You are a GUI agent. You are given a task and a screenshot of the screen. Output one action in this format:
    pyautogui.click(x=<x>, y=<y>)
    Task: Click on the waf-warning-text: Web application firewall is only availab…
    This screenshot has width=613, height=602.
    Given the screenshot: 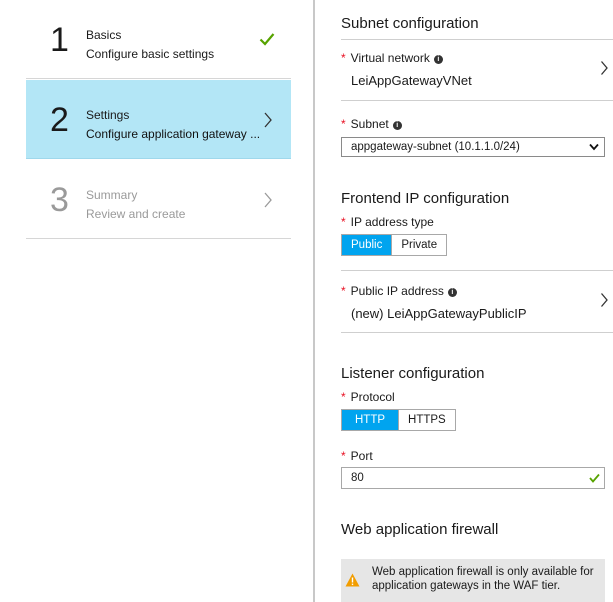 What is the action you would take?
    pyautogui.click(x=483, y=579)
    